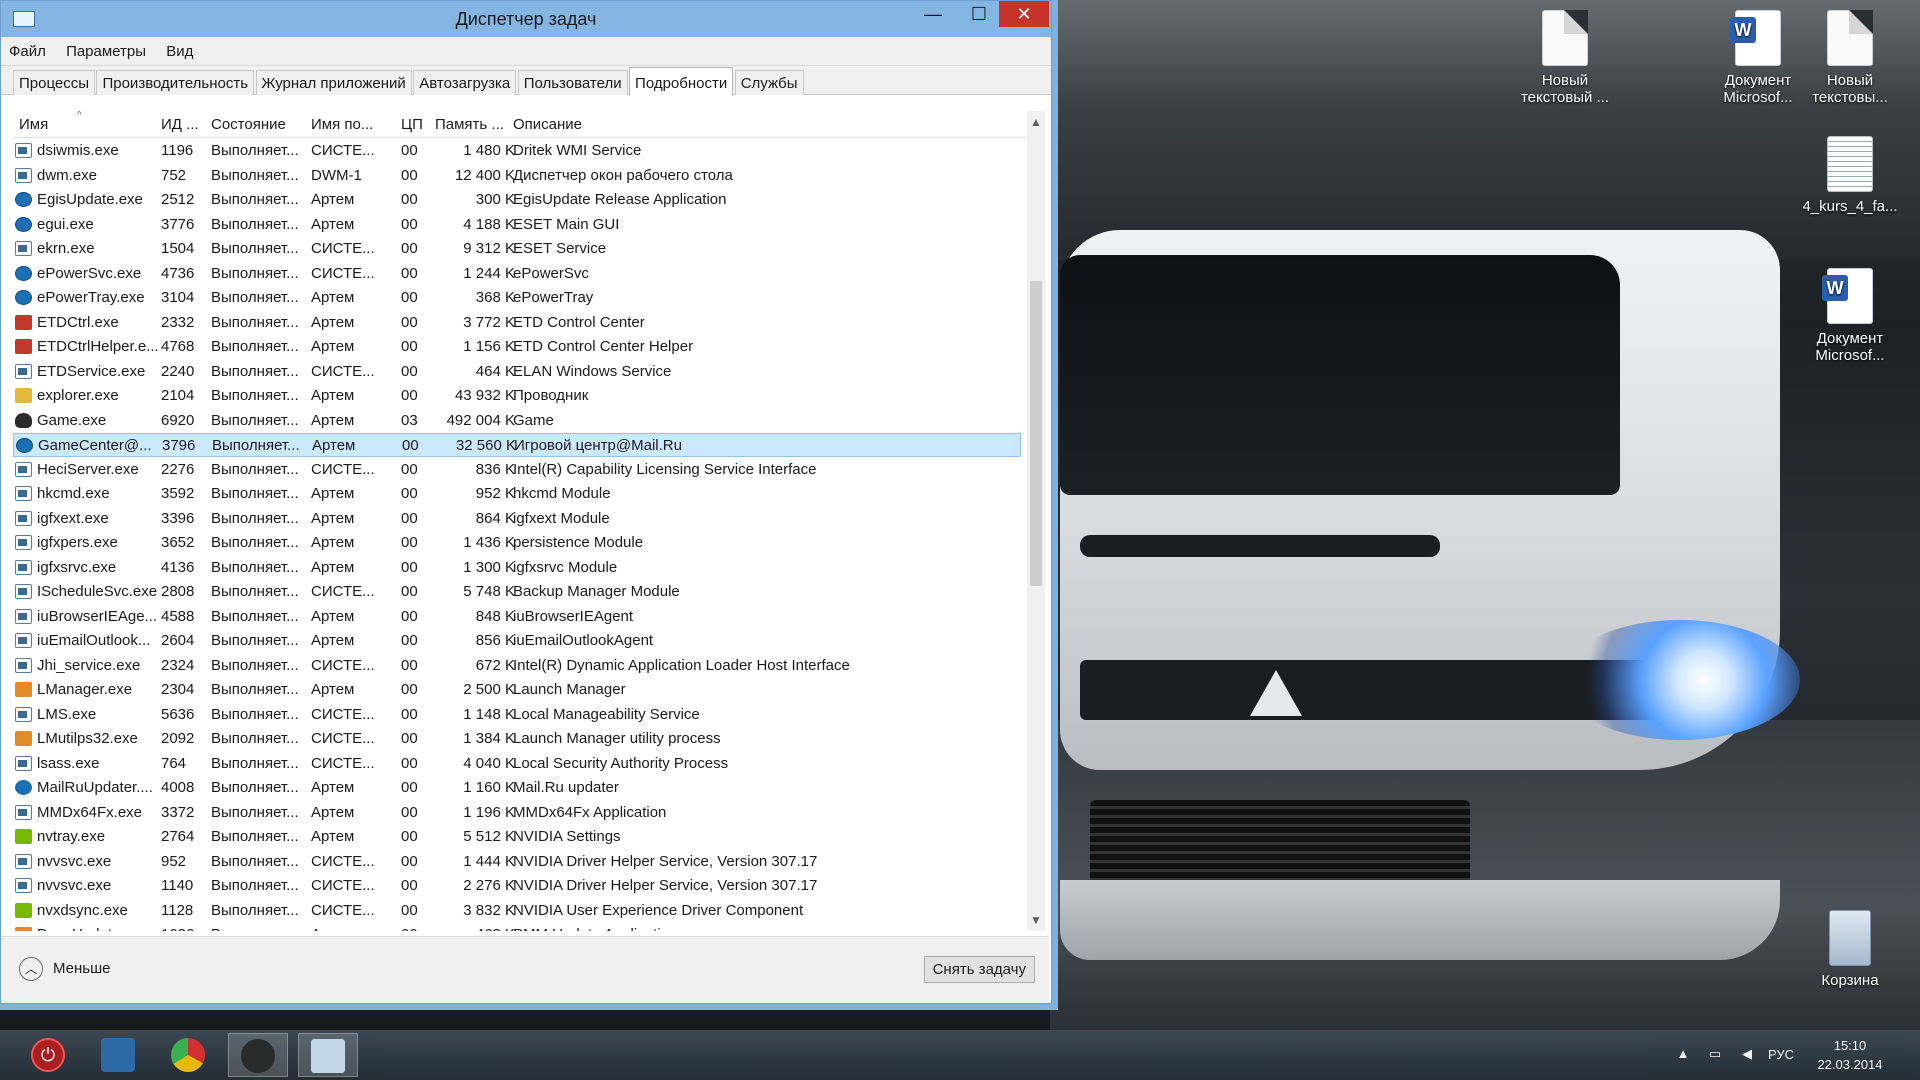 This screenshot has height=1080, width=1920. Describe the element at coordinates (465, 82) in the screenshot. I see `tab-startup: Автозагрузка` at that location.